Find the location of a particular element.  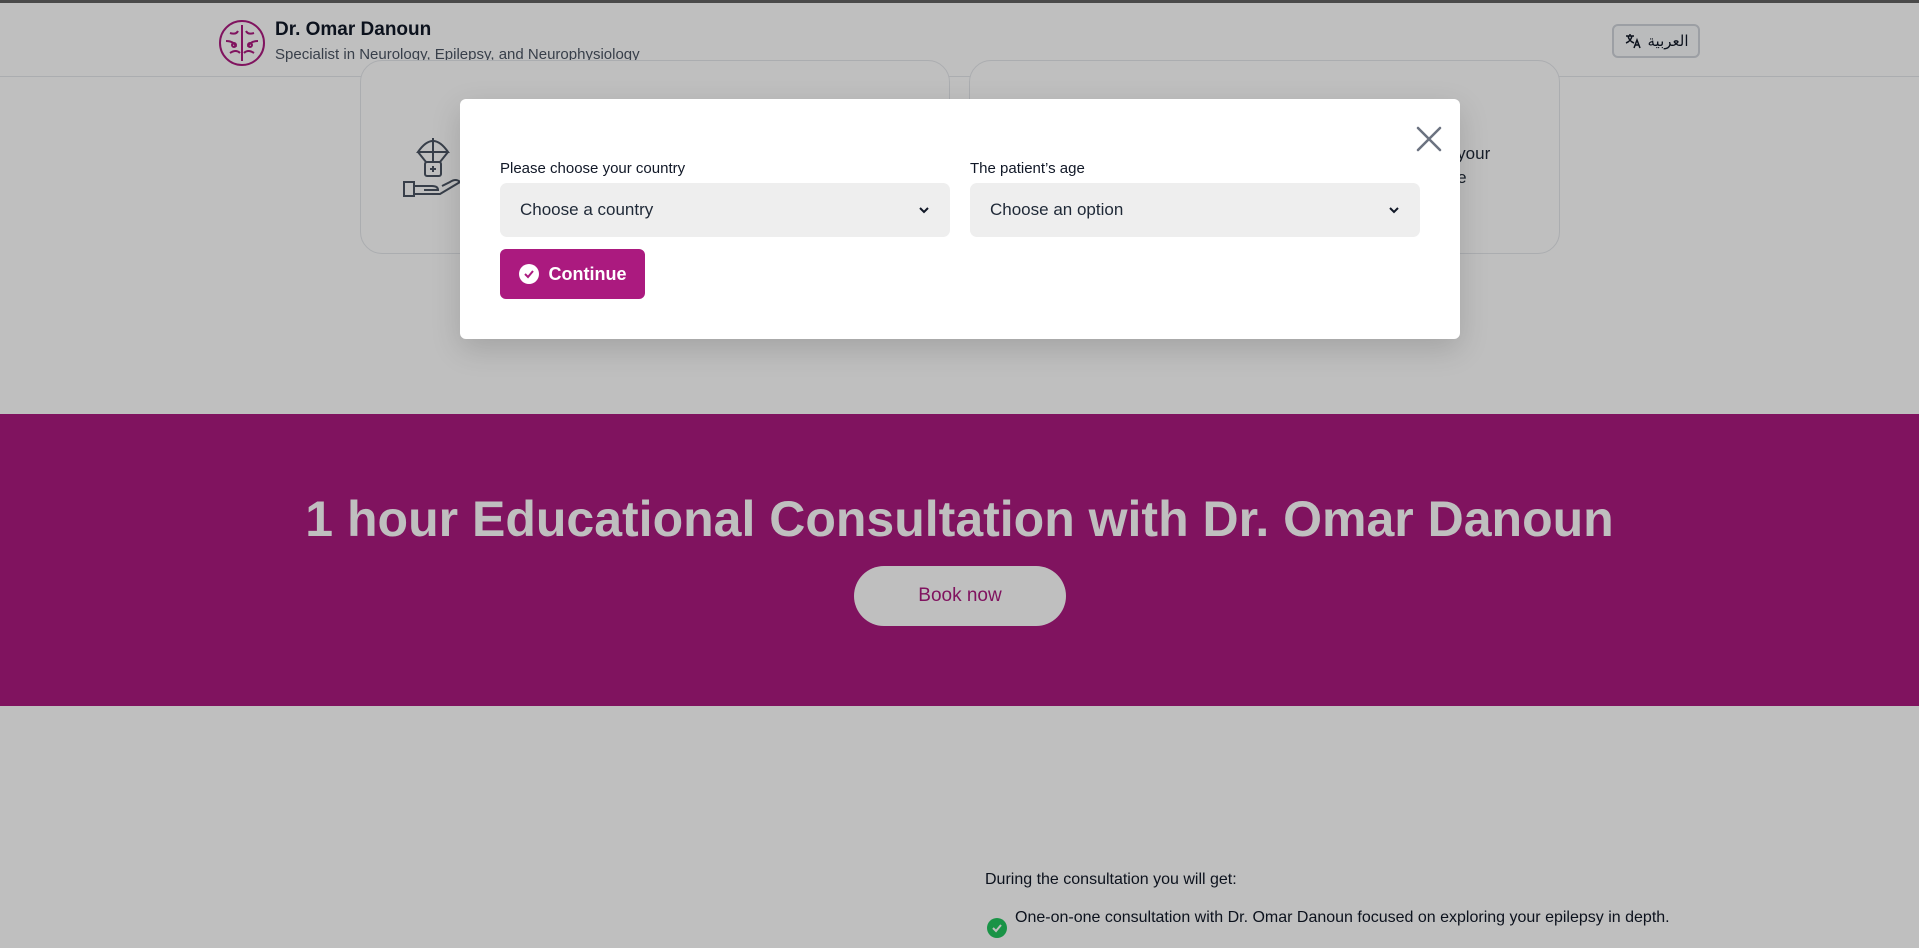

continue-button: Continue is located at coordinates (572, 274).